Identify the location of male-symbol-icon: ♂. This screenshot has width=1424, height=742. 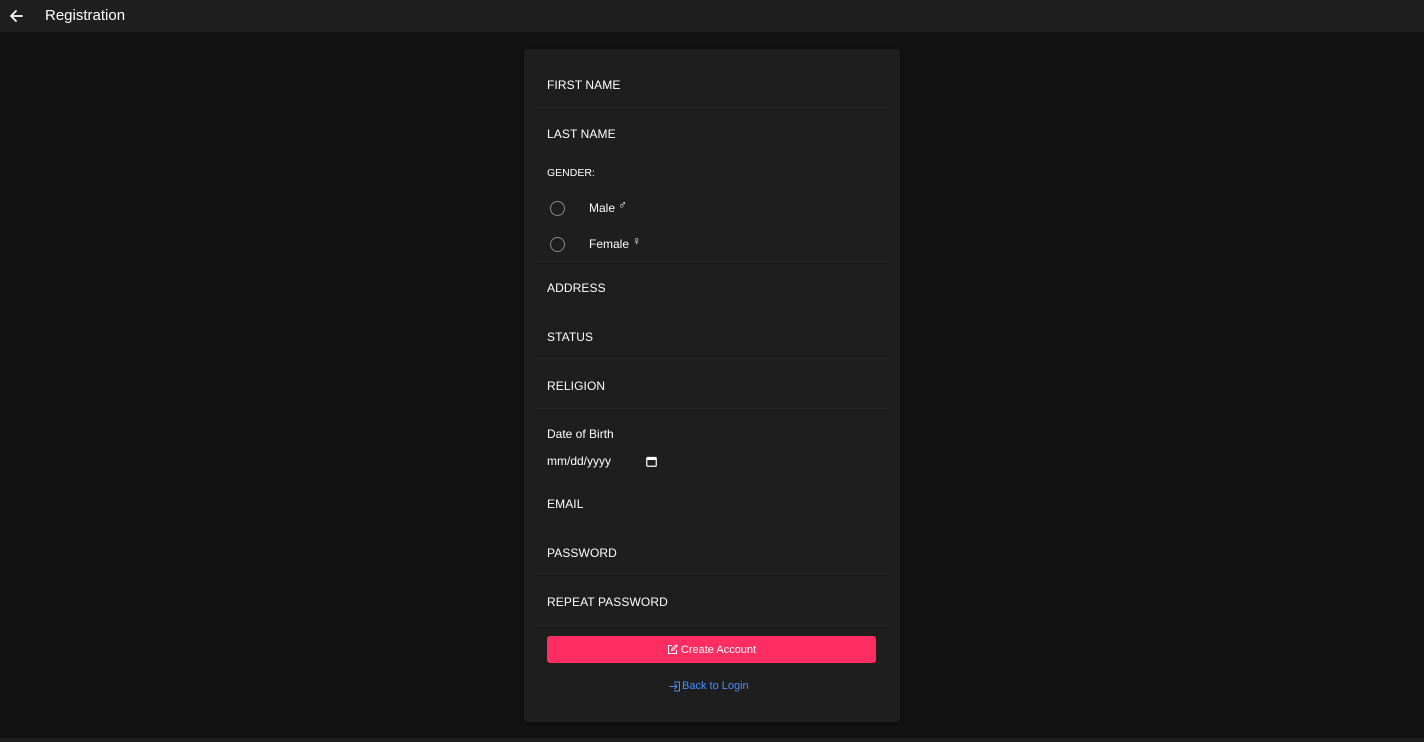
(623, 205).